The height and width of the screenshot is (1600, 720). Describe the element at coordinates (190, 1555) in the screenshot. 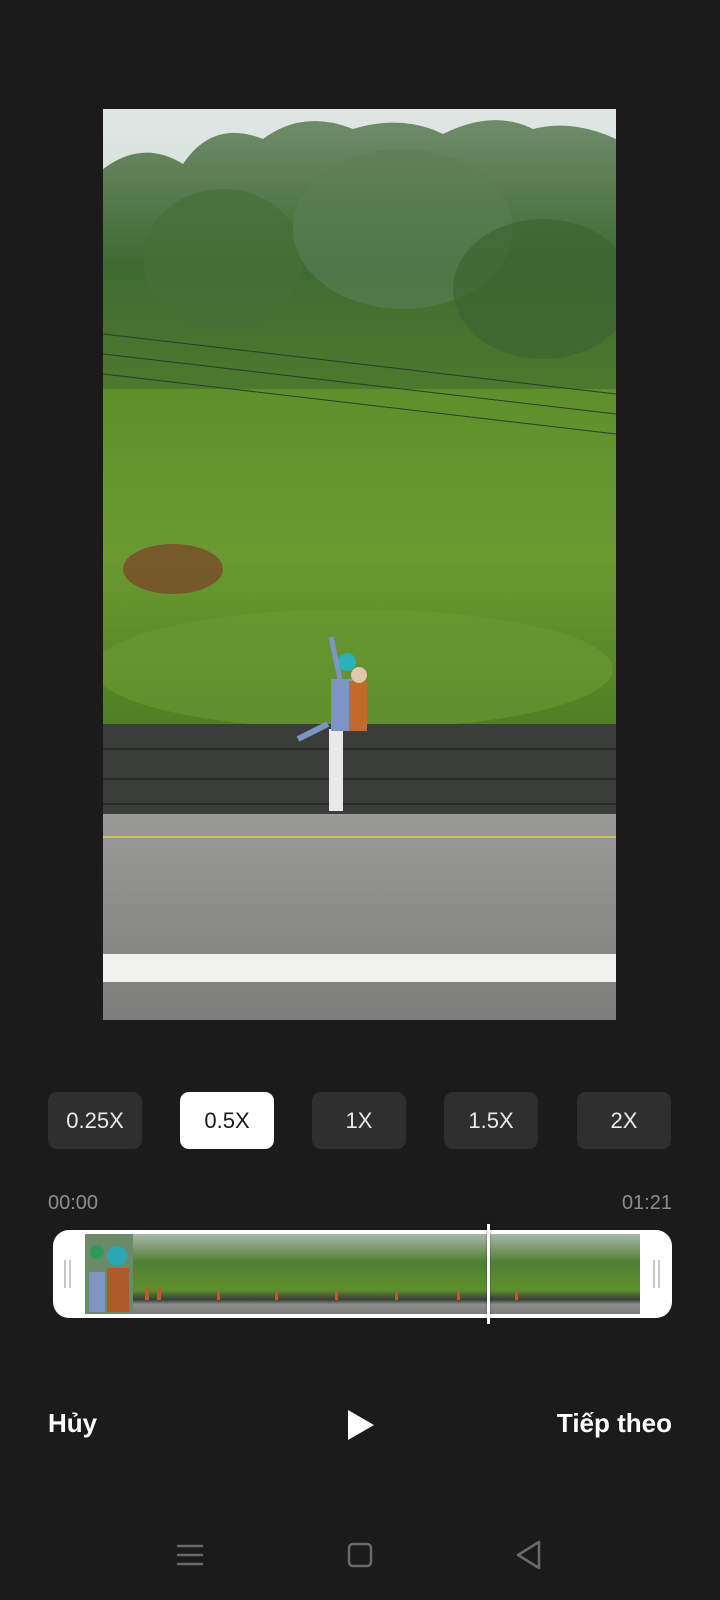

I see `menu-icon` at that location.